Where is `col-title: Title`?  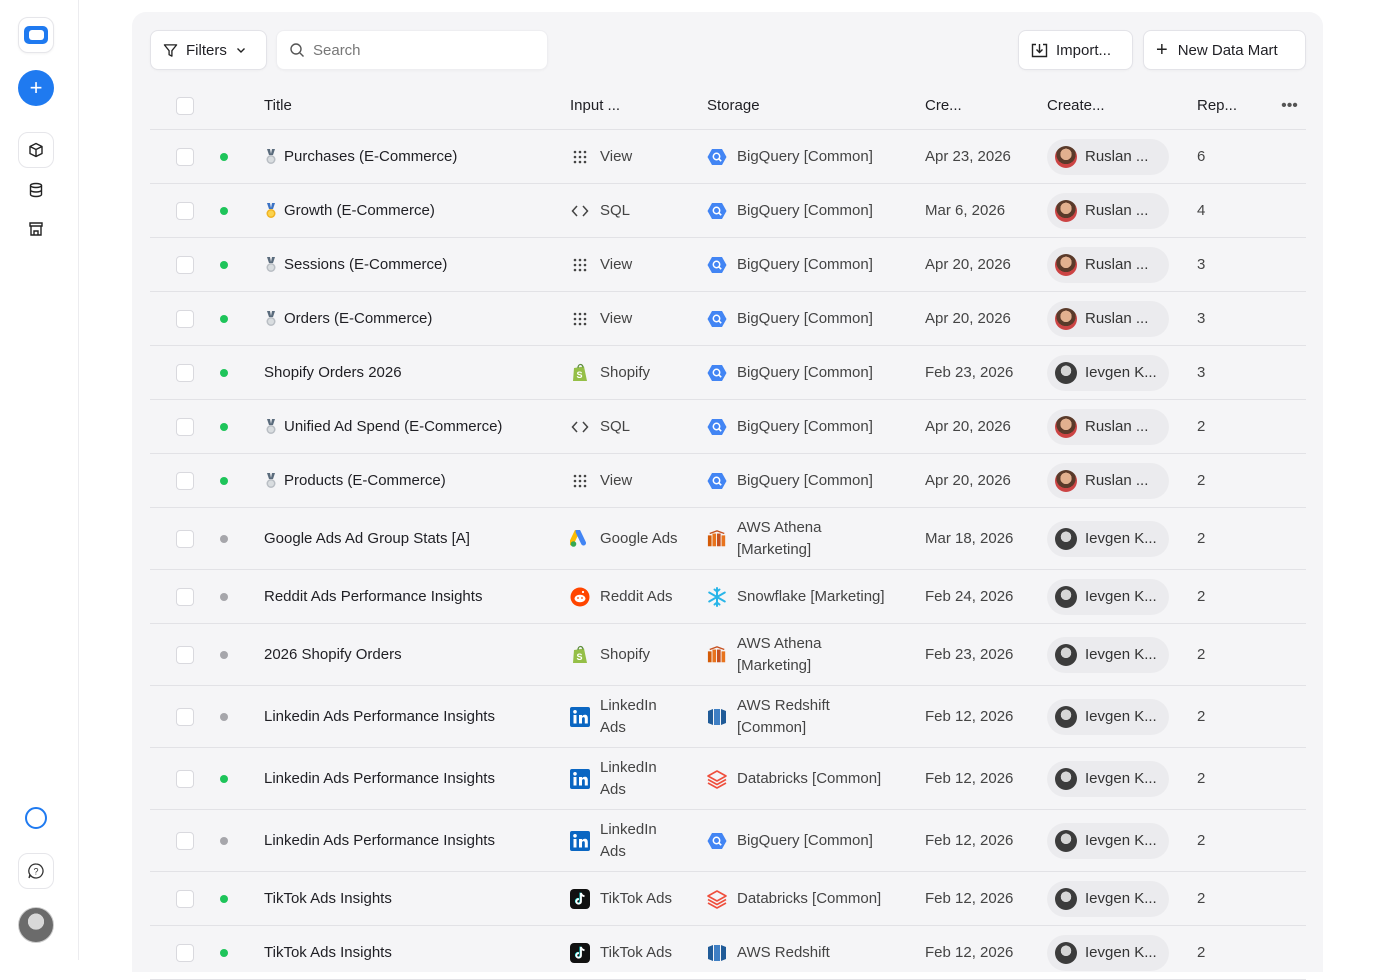 col-title: Title is located at coordinates (417, 105).